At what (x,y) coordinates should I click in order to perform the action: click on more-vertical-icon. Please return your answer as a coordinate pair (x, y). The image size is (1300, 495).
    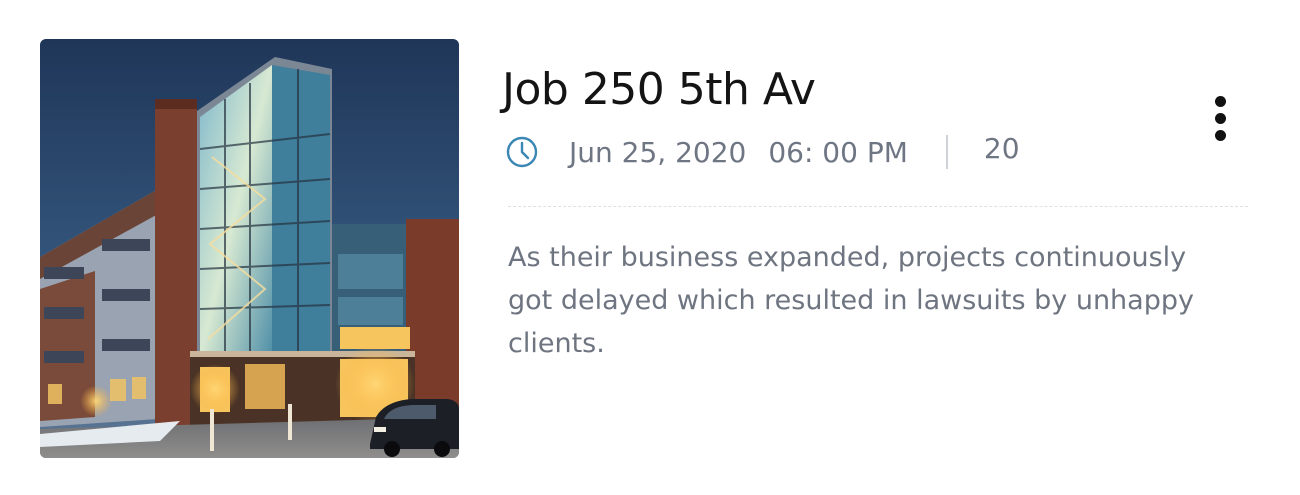
    Looking at the image, I should click on (1220, 101).